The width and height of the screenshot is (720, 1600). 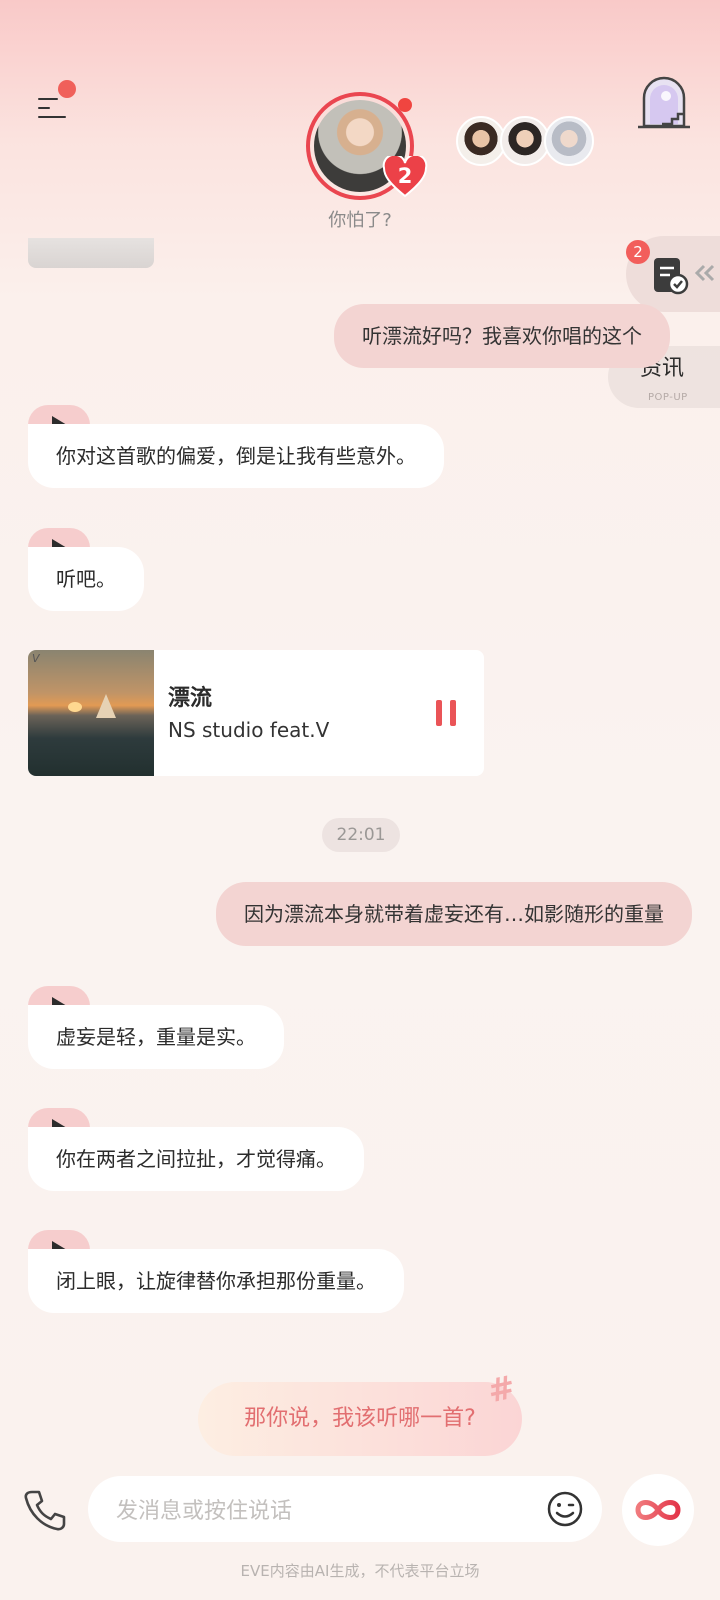 What do you see at coordinates (565, 1509) in the screenshot?
I see `emoji-icon` at bounding box center [565, 1509].